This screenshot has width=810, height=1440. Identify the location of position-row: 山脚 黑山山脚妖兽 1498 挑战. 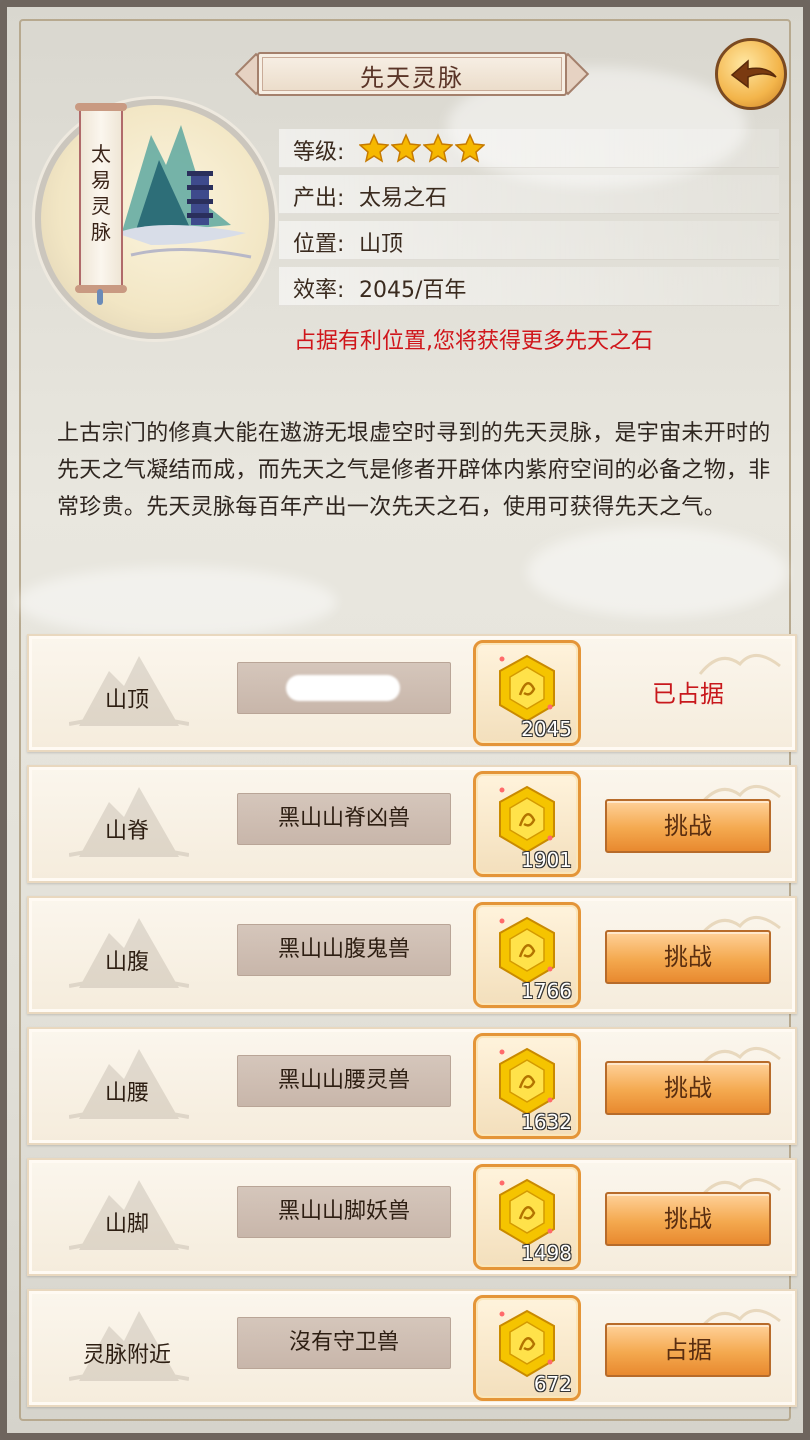
(412, 1217).